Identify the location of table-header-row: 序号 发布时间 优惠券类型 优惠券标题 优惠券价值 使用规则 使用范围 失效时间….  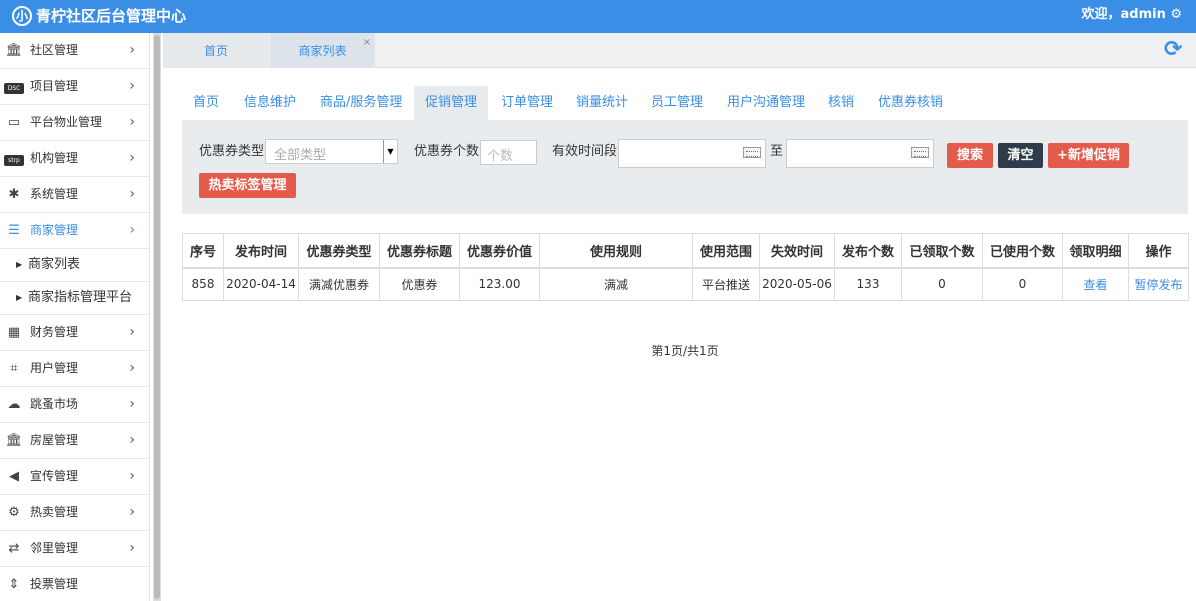
(685, 251).